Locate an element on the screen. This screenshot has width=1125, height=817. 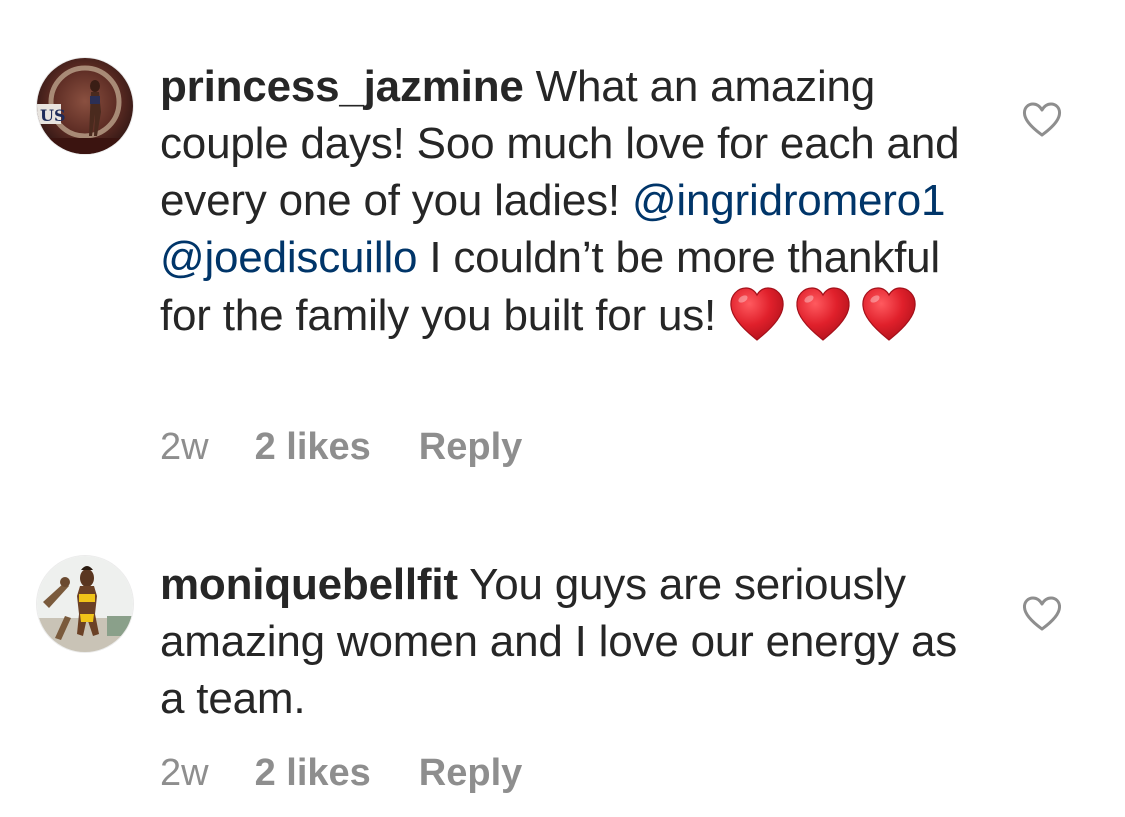
avatar is located at coordinates (85, 604).